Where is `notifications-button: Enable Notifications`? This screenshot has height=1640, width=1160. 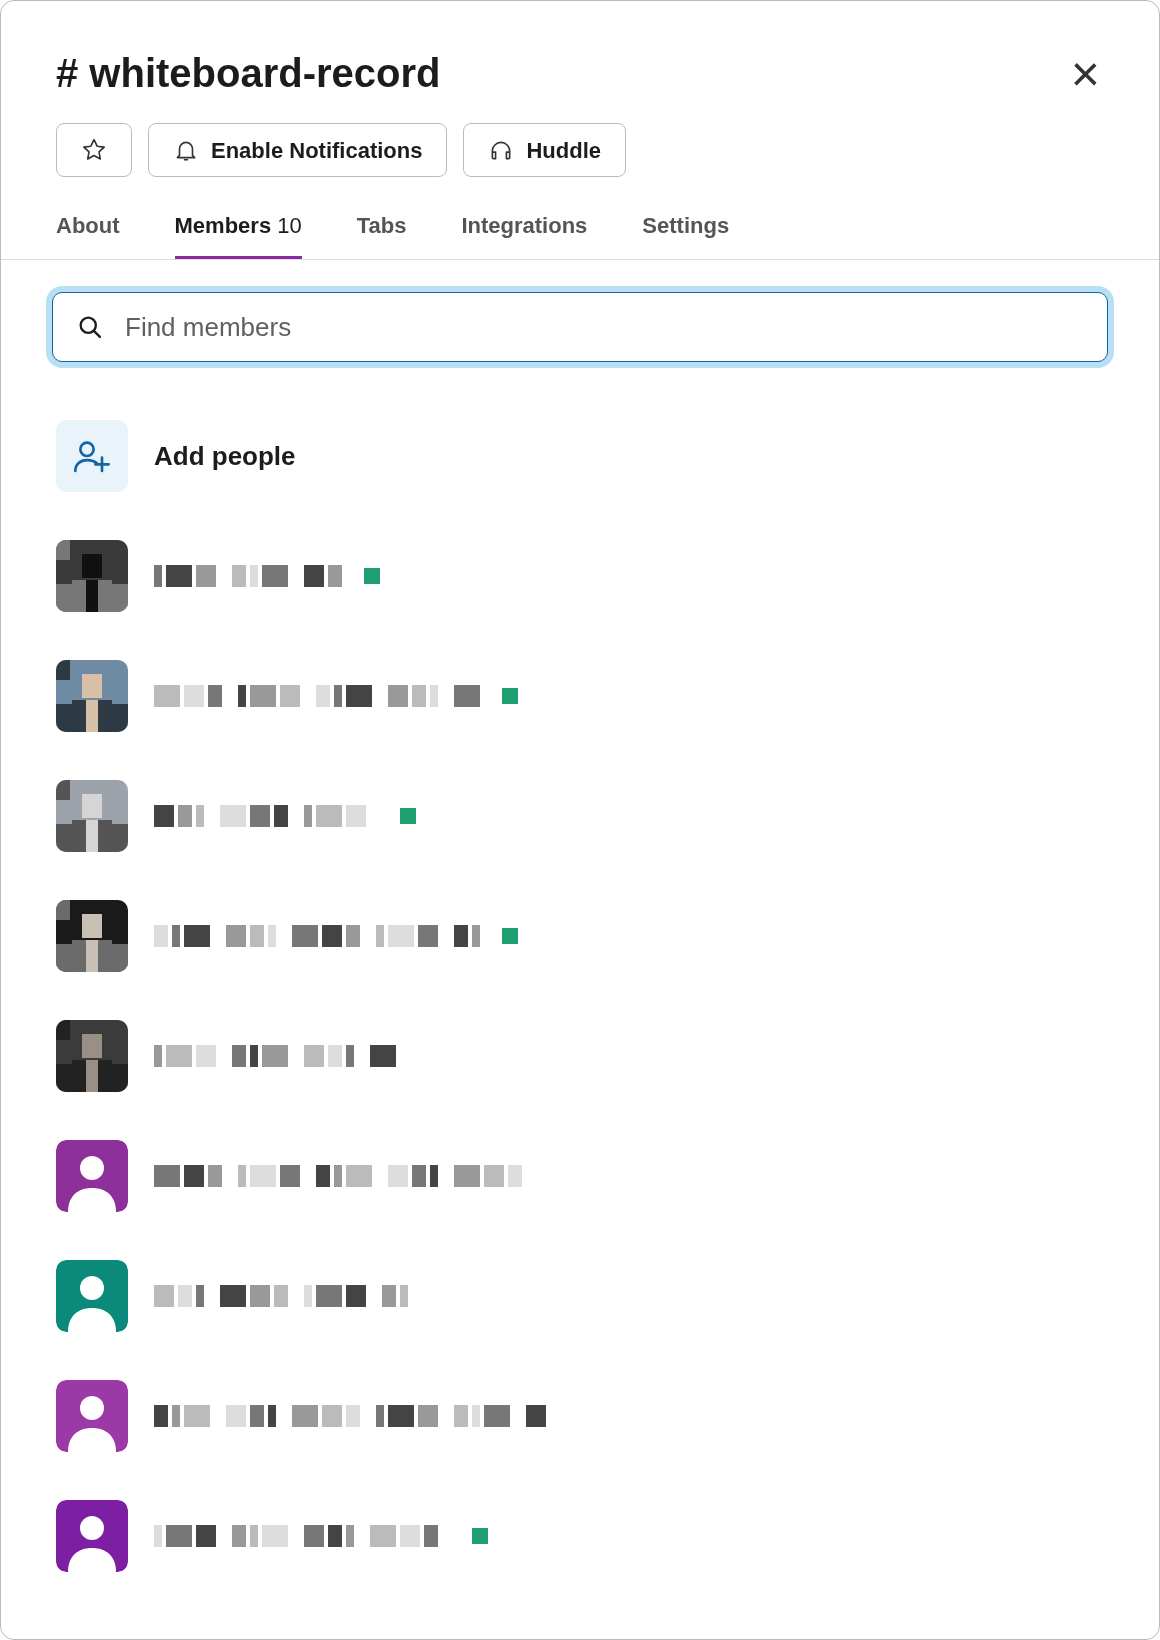
notifications-button: Enable Notifications is located at coordinates (298, 150).